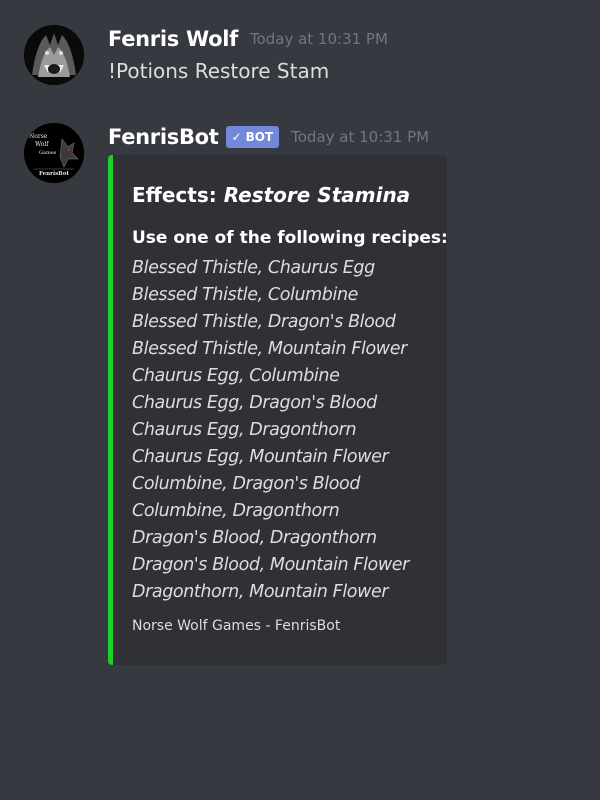  Describe the element at coordinates (270, 565) in the screenshot. I see `recipe-item: Dragon's Blood, Mountain Flower` at that location.